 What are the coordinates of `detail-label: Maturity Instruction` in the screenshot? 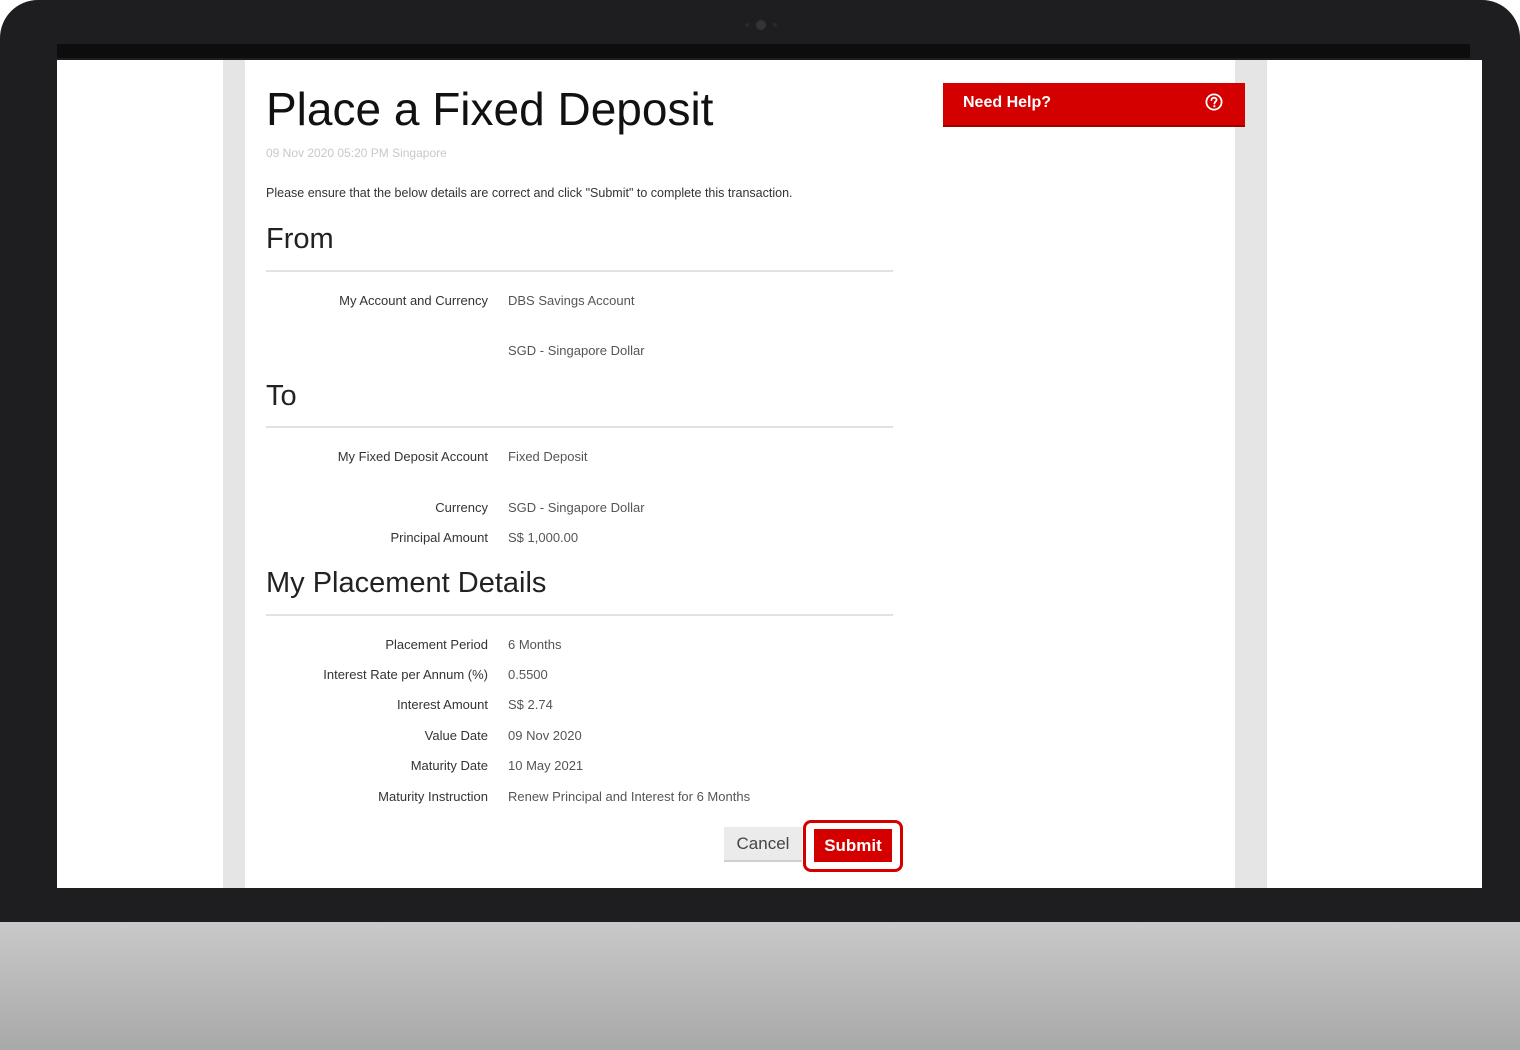 It's located at (433, 796).